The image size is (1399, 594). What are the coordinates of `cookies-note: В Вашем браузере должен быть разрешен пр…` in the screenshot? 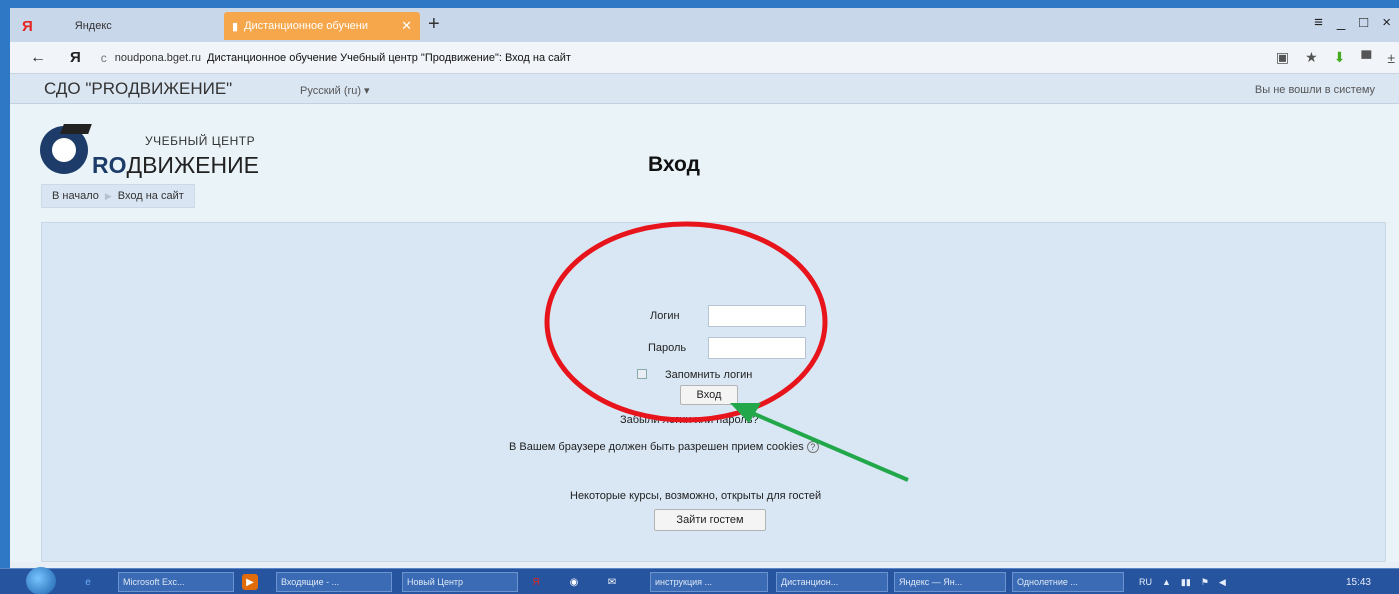 It's located at (664, 447).